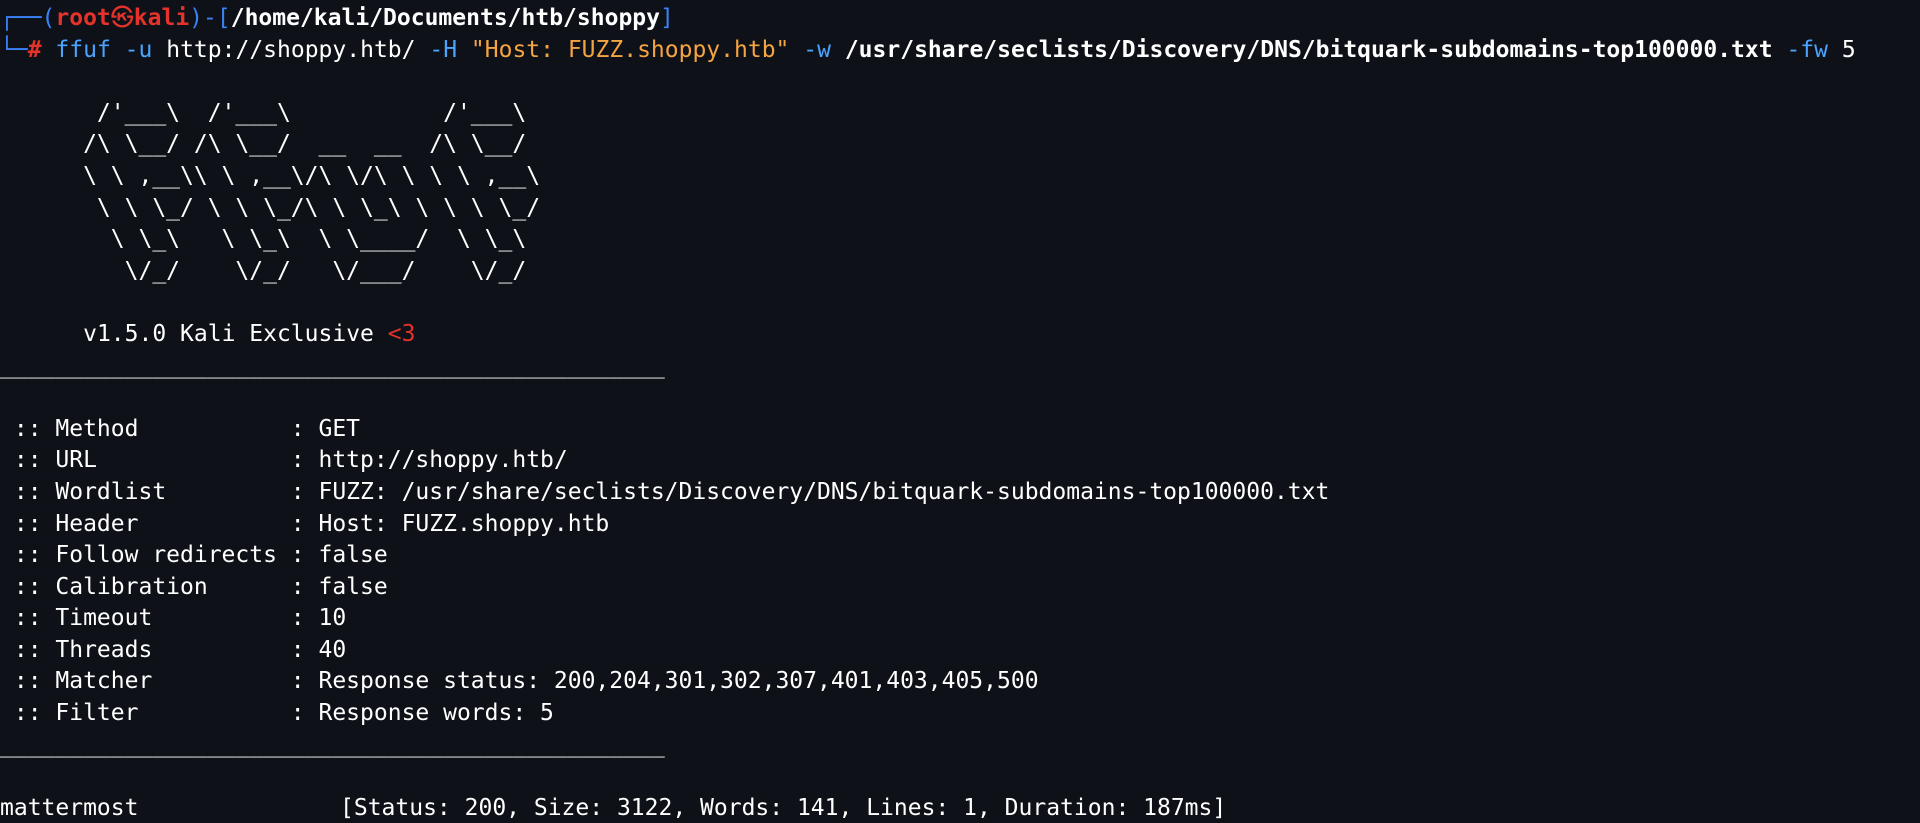  I want to click on config-value: : http://shoppy.htb/, so click(429, 460).